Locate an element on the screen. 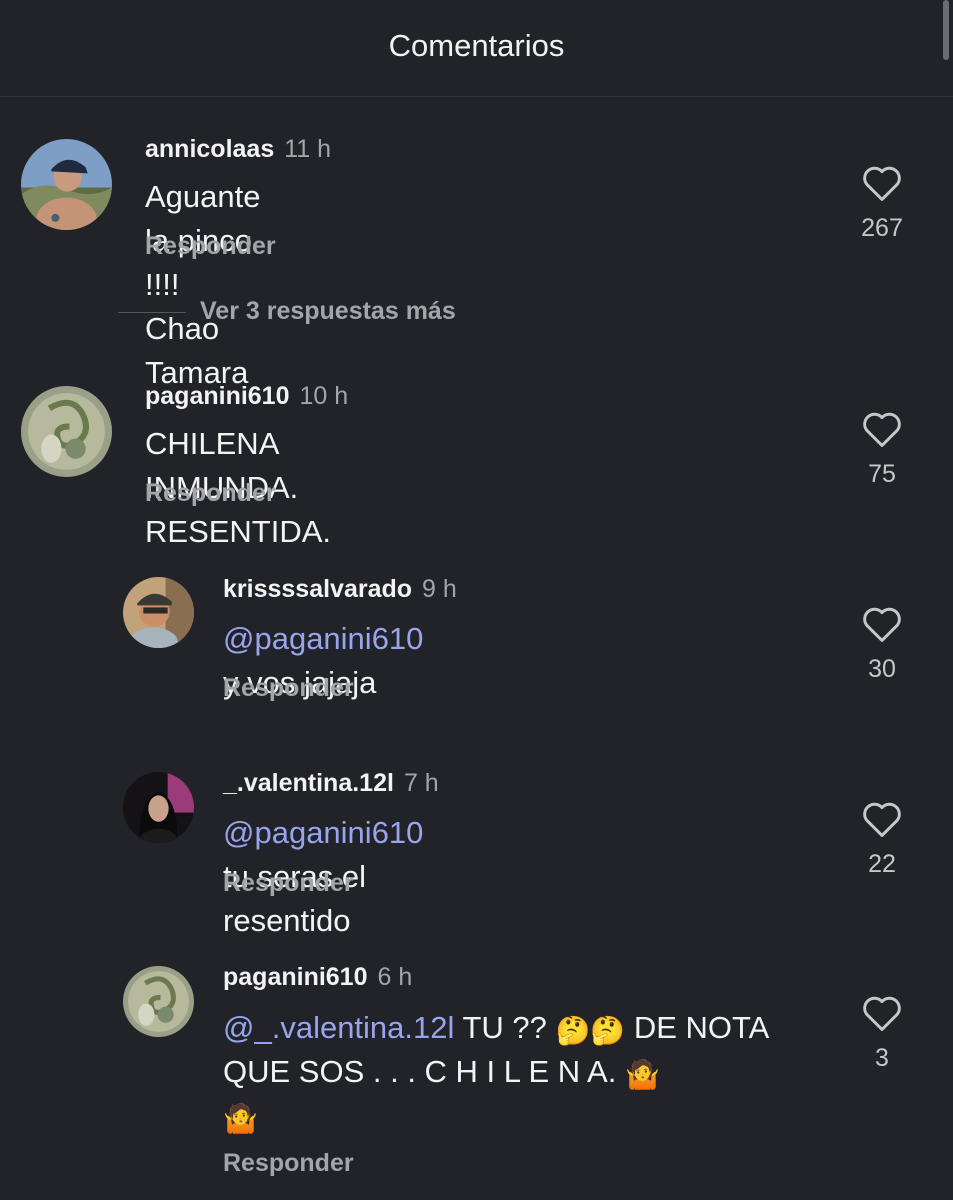 The height and width of the screenshot is (1200, 953). like-control: 75 is located at coordinates (882, 449).